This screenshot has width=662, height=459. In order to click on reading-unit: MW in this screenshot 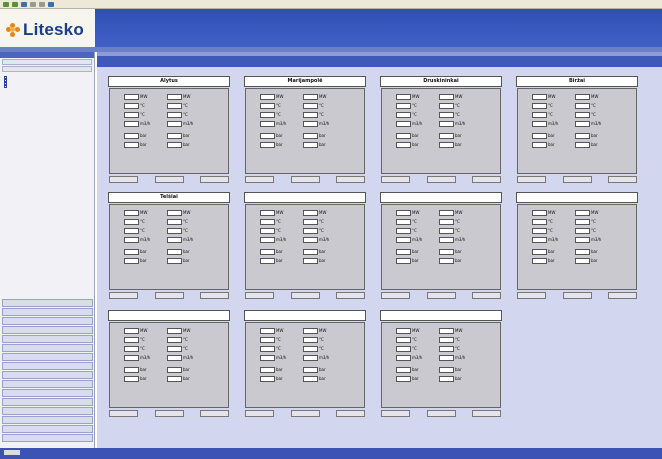, I will do `click(187, 96)`.